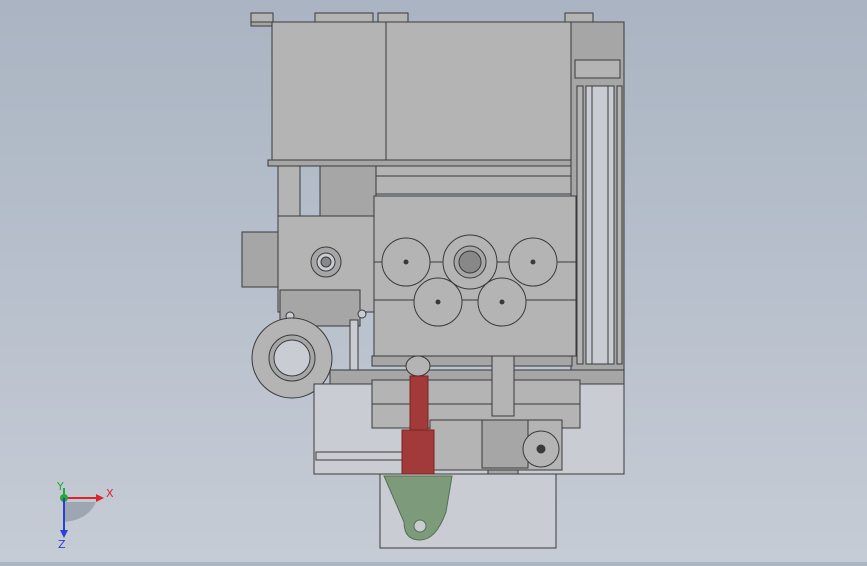 The width and height of the screenshot is (867, 566). What do you see at coordinates (329, 92) in the screenshot?
I see `upper-housing-left` at bounding box center [329, 92].